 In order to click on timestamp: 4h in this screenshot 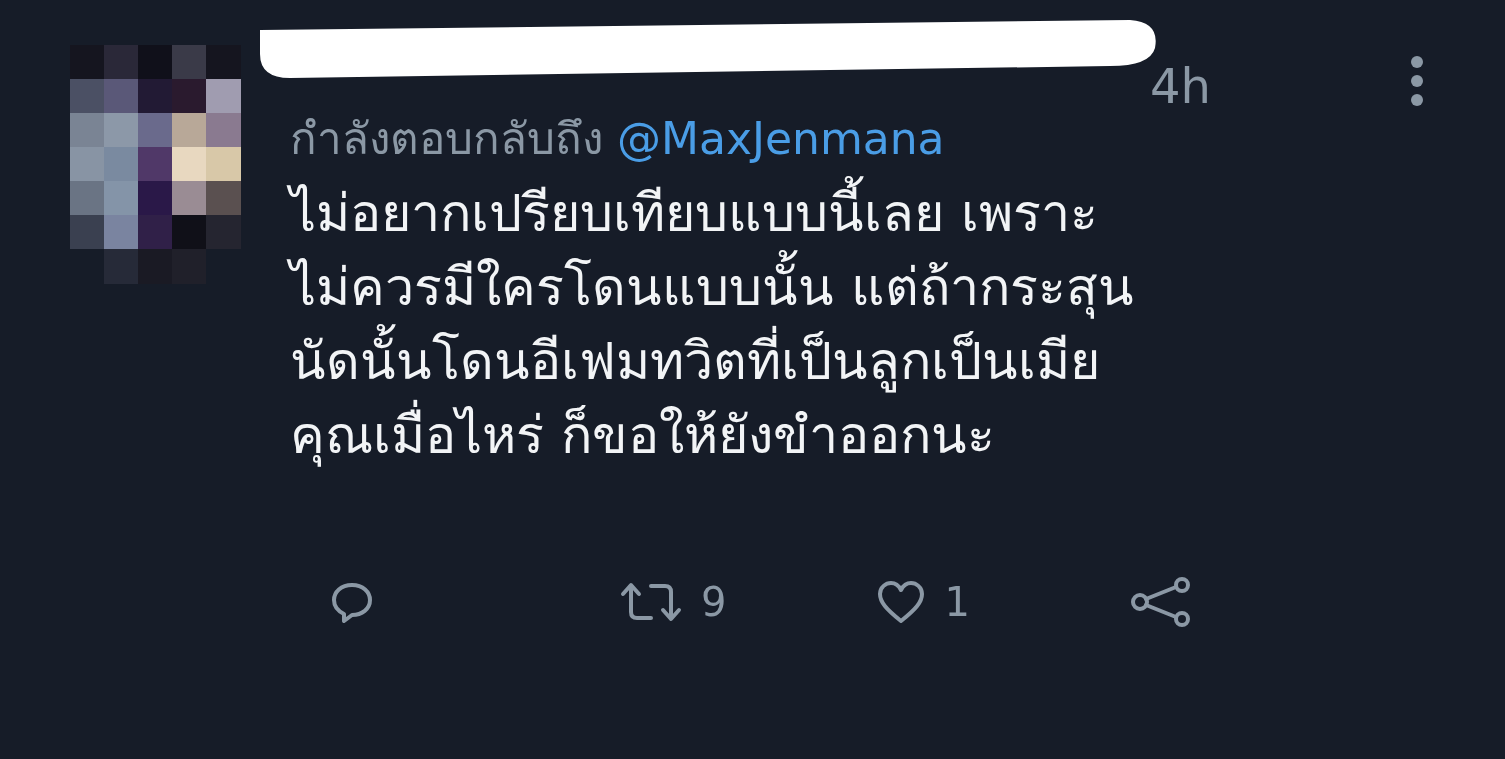, I will do `click(1180, 86)`.